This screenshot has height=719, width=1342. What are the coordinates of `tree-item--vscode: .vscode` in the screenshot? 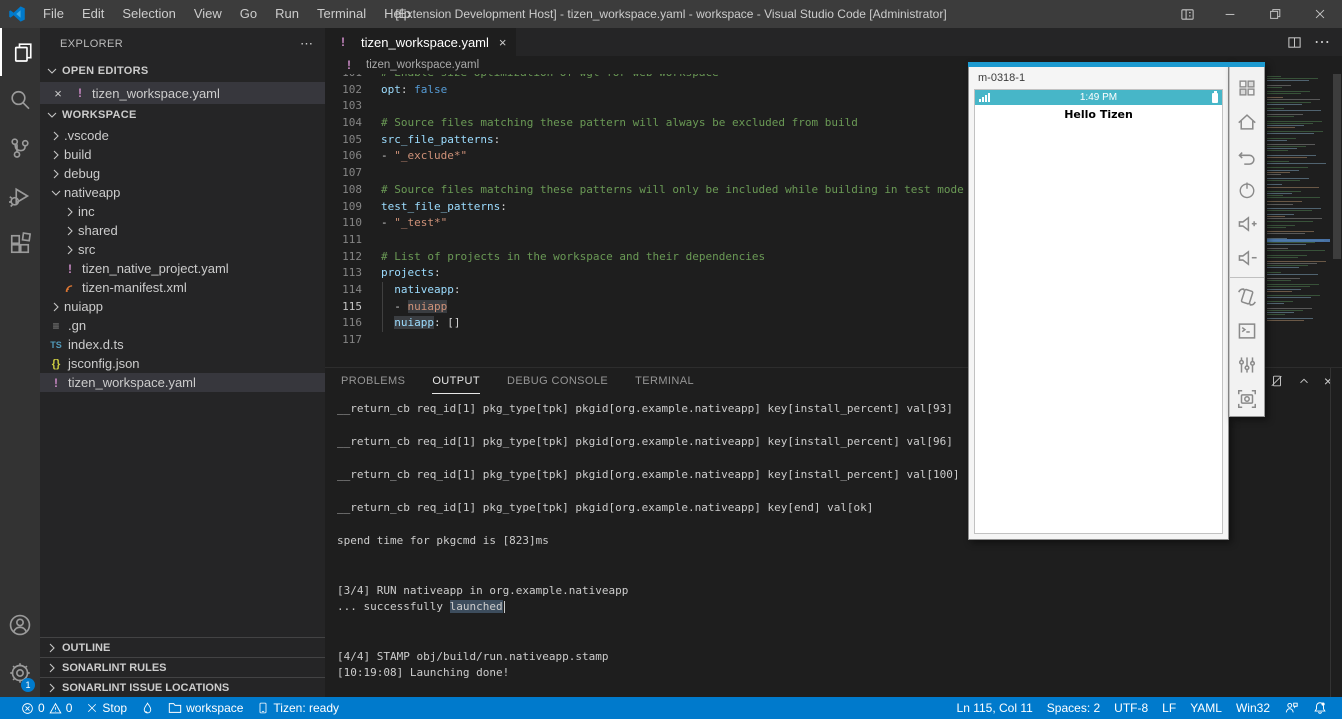 It's located at (182, 135).